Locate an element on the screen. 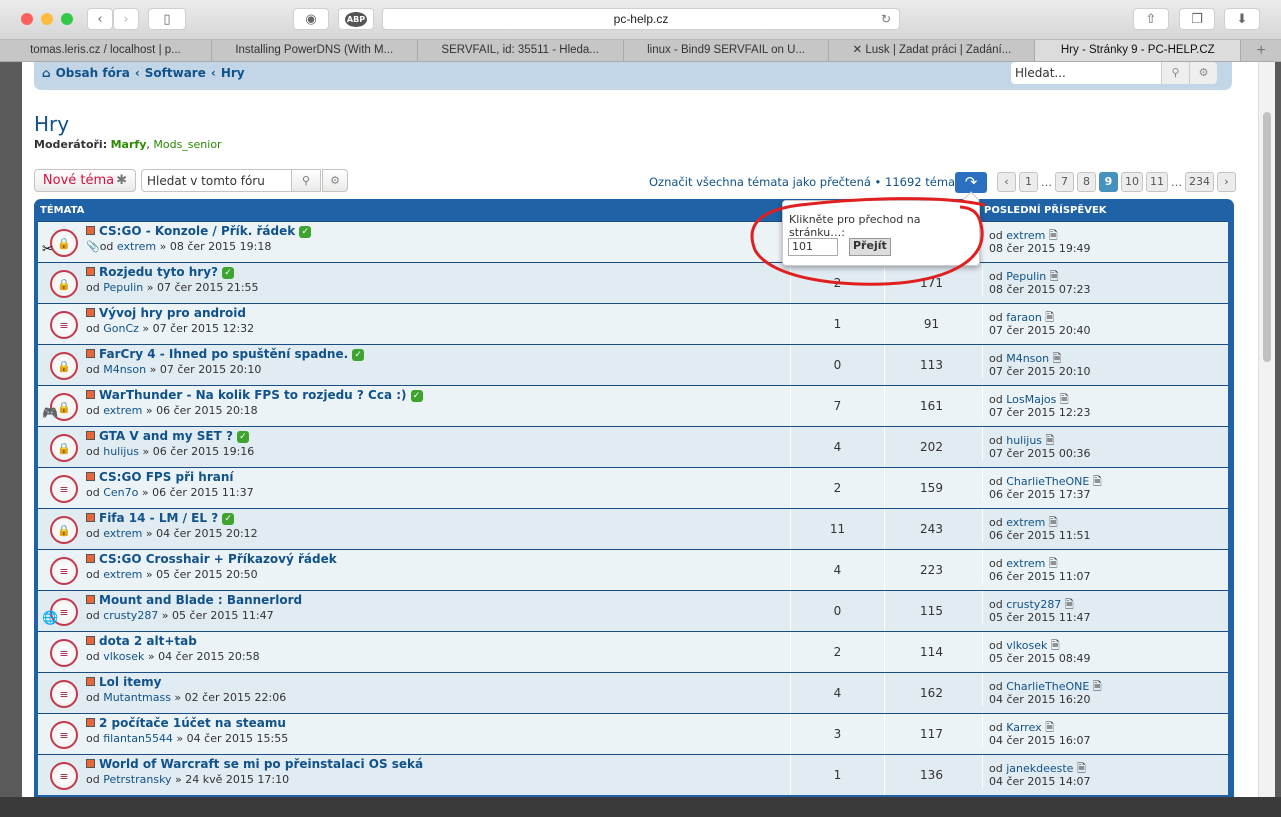 This screenshot has height=817, width=1281. share-icon: ⇧ is located at coordinates (1151, 19).